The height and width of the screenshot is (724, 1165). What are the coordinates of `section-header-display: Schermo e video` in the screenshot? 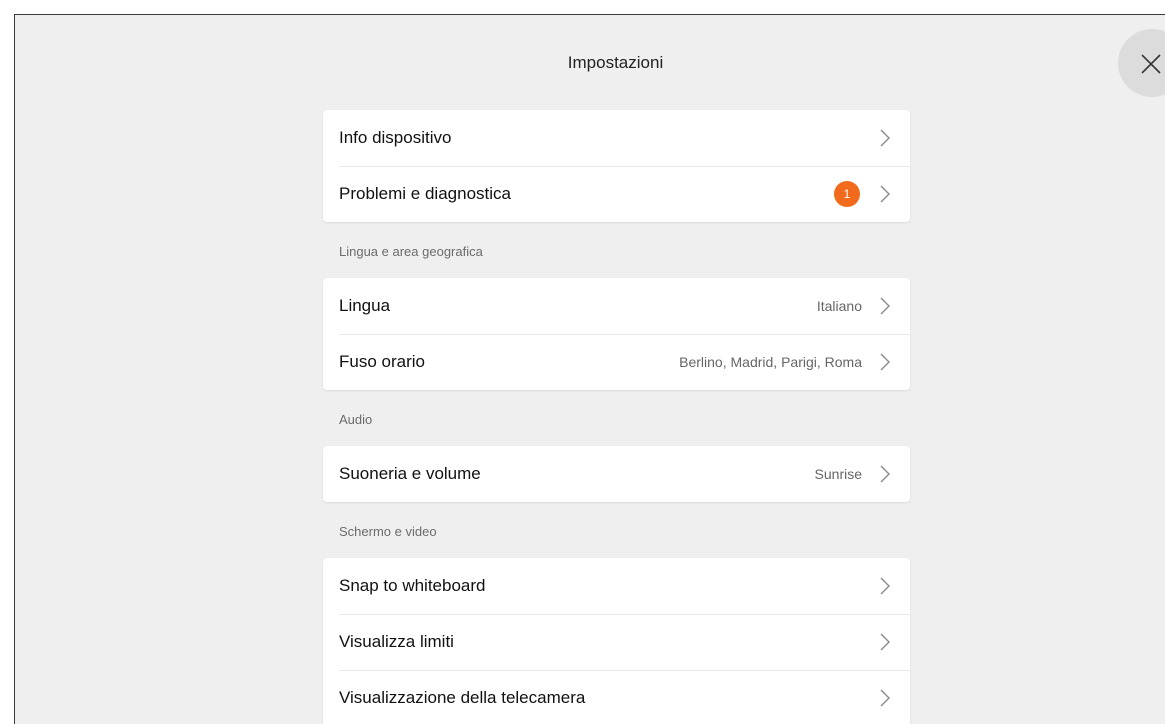 It's located at (388, 531).